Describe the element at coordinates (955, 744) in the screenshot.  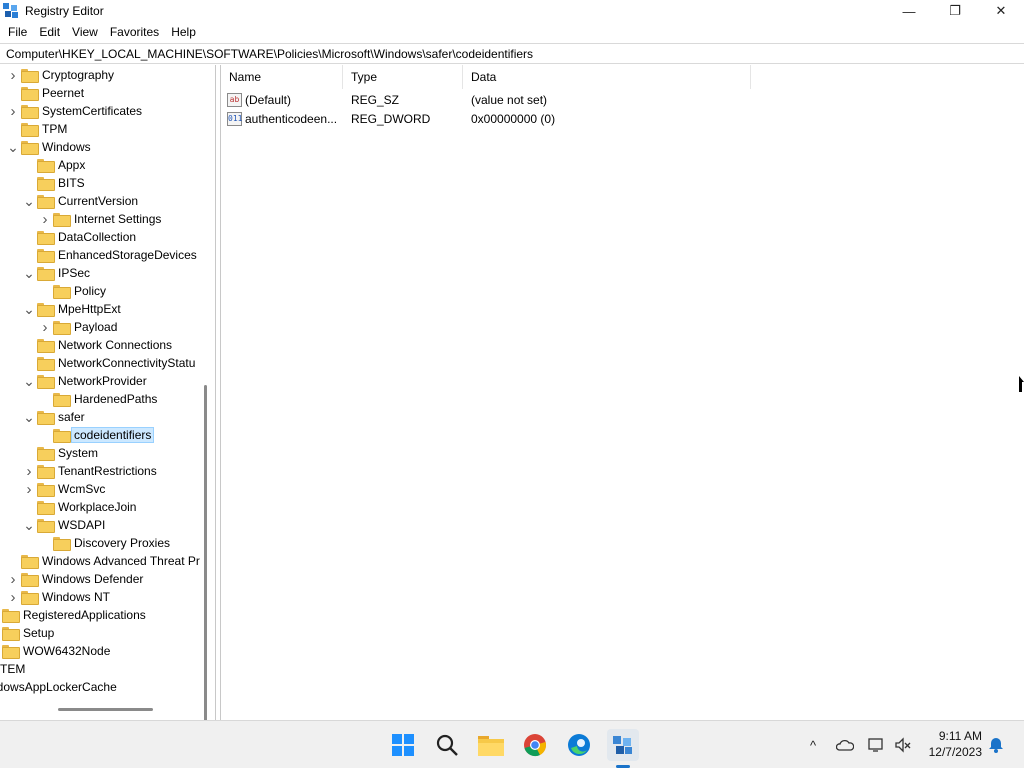
I see `clock: 9:11 AM 12/7/2023` at that location.